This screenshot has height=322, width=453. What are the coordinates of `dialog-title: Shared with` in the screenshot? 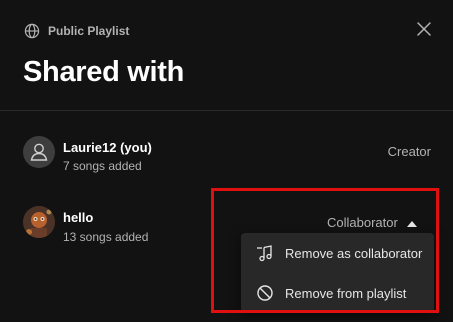 It's located at (104, 72).